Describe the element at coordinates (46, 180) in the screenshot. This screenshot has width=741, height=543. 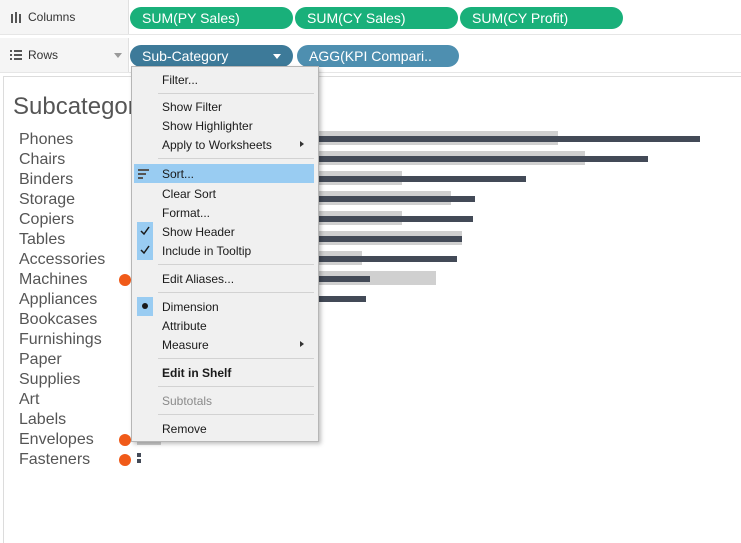
I see `category-label: Binders` at that location.